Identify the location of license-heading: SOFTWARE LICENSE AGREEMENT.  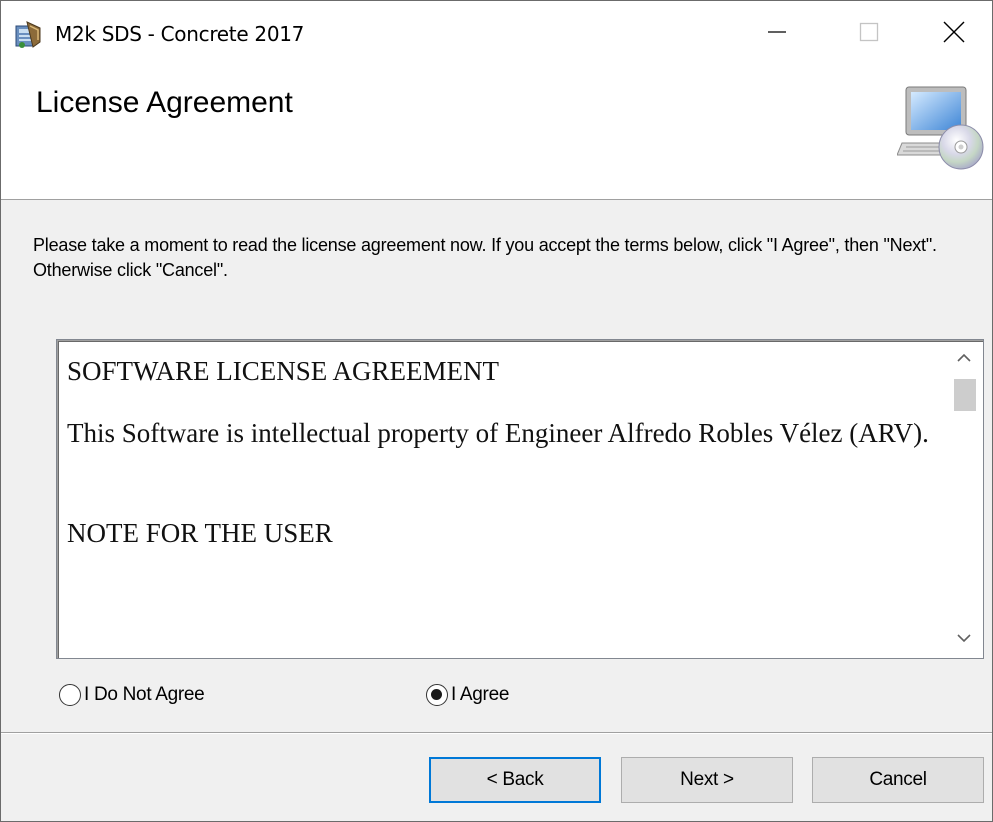
(283, 371).